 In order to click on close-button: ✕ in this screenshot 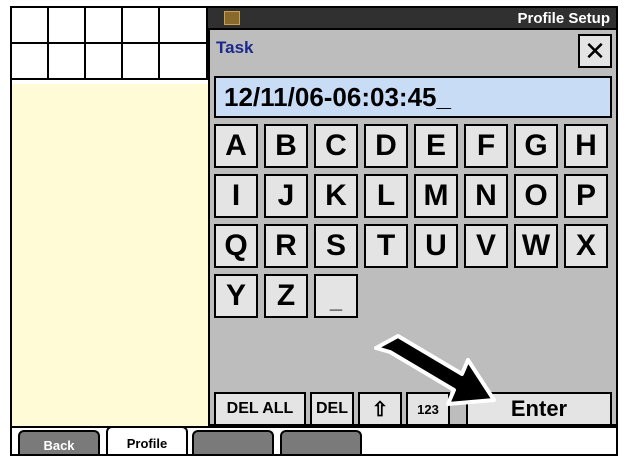, I will do `click(595, 51)`.